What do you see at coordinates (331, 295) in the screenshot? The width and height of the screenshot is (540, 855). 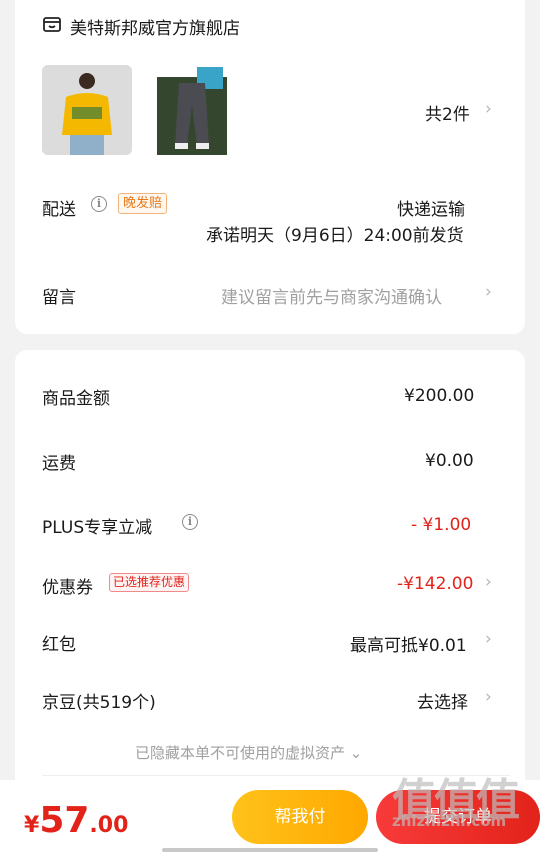 I see `message-input: 建议留言前先与商家沟通确认` at bounding box center [331, 295].